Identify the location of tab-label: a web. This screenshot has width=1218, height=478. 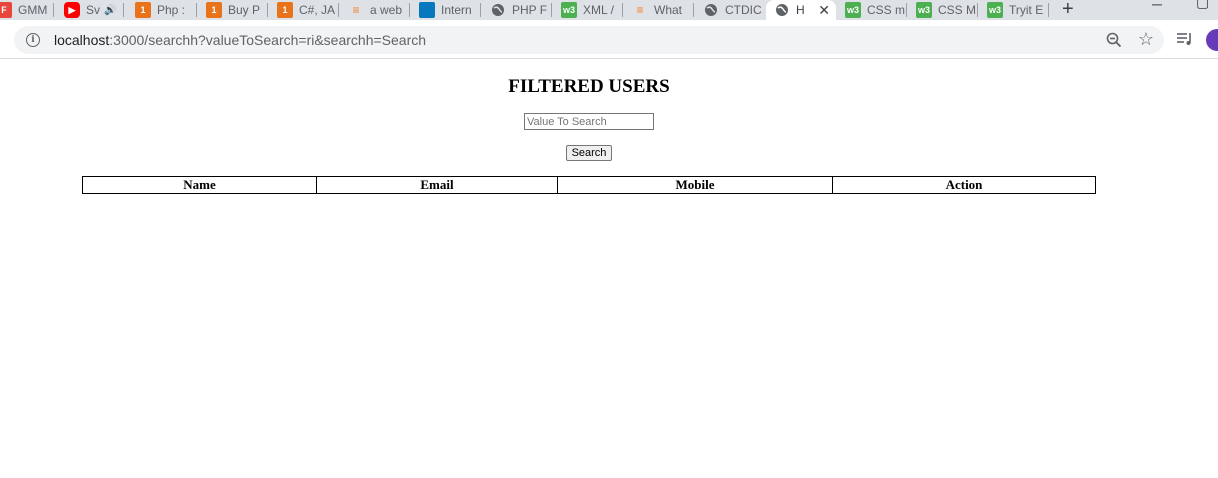
(386, 10).